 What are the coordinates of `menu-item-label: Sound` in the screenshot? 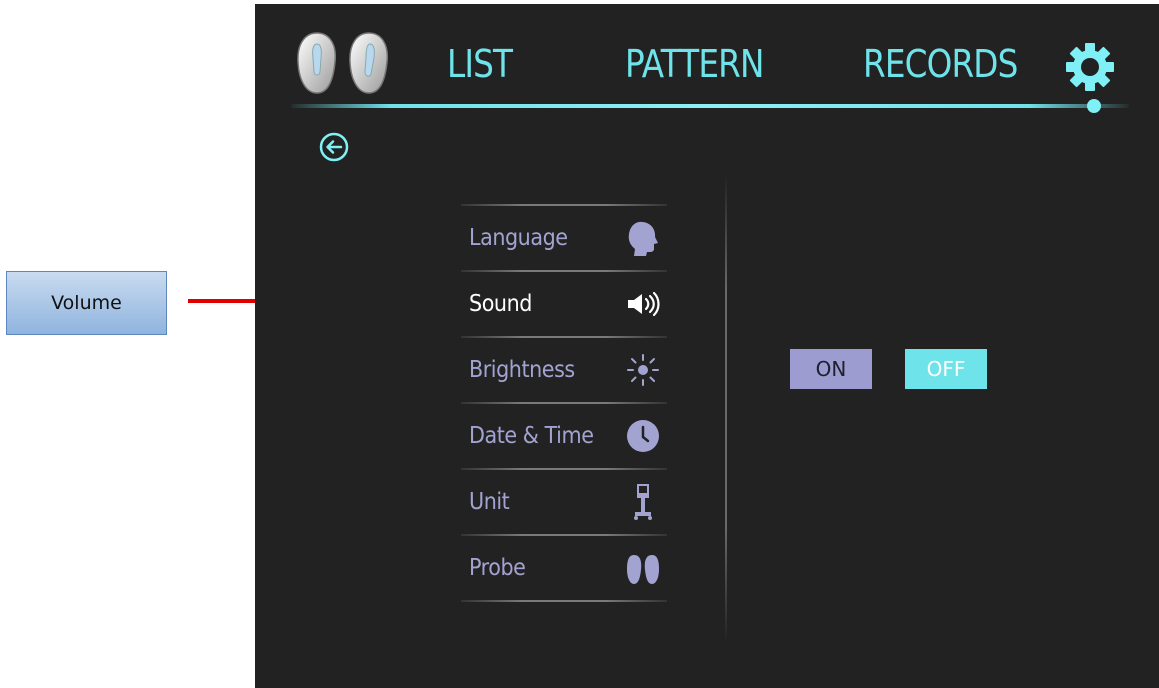 It's located at (500, 304).